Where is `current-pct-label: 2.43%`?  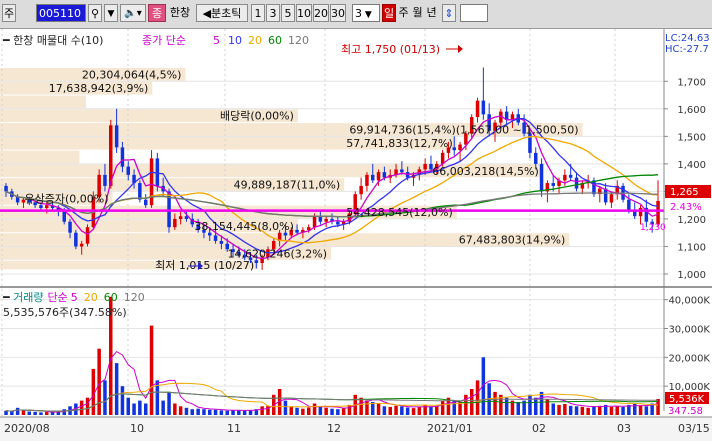
current-pct-label: 2.43% is located at coordinates (686, 207).